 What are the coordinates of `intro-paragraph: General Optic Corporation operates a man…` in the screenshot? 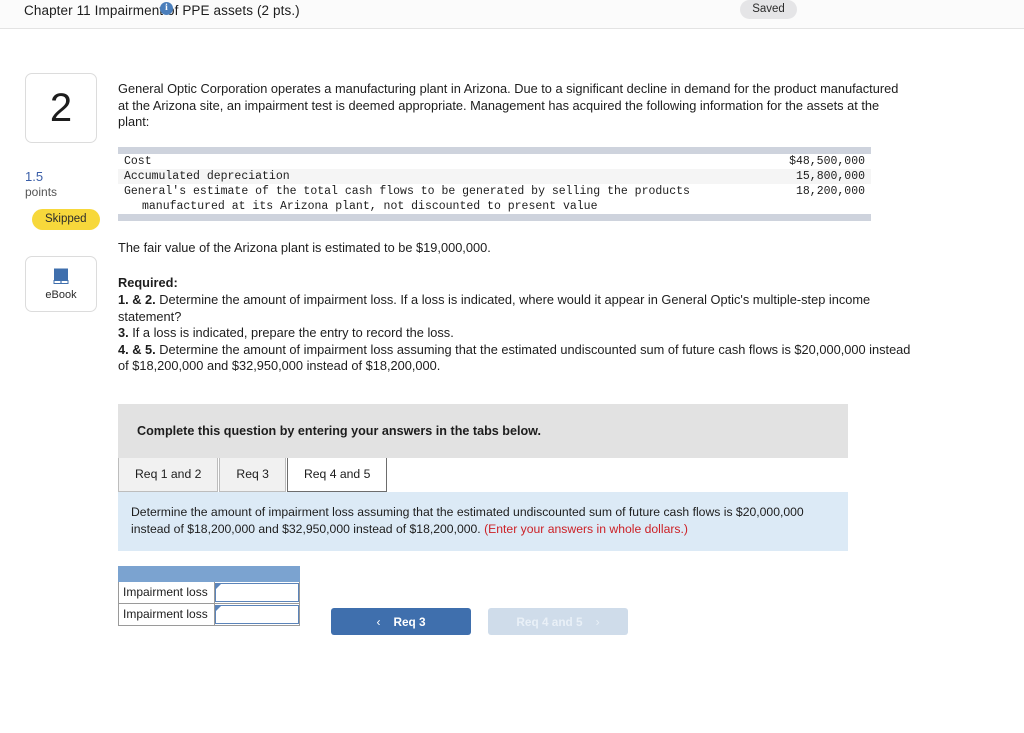 It's located at (508, 105).